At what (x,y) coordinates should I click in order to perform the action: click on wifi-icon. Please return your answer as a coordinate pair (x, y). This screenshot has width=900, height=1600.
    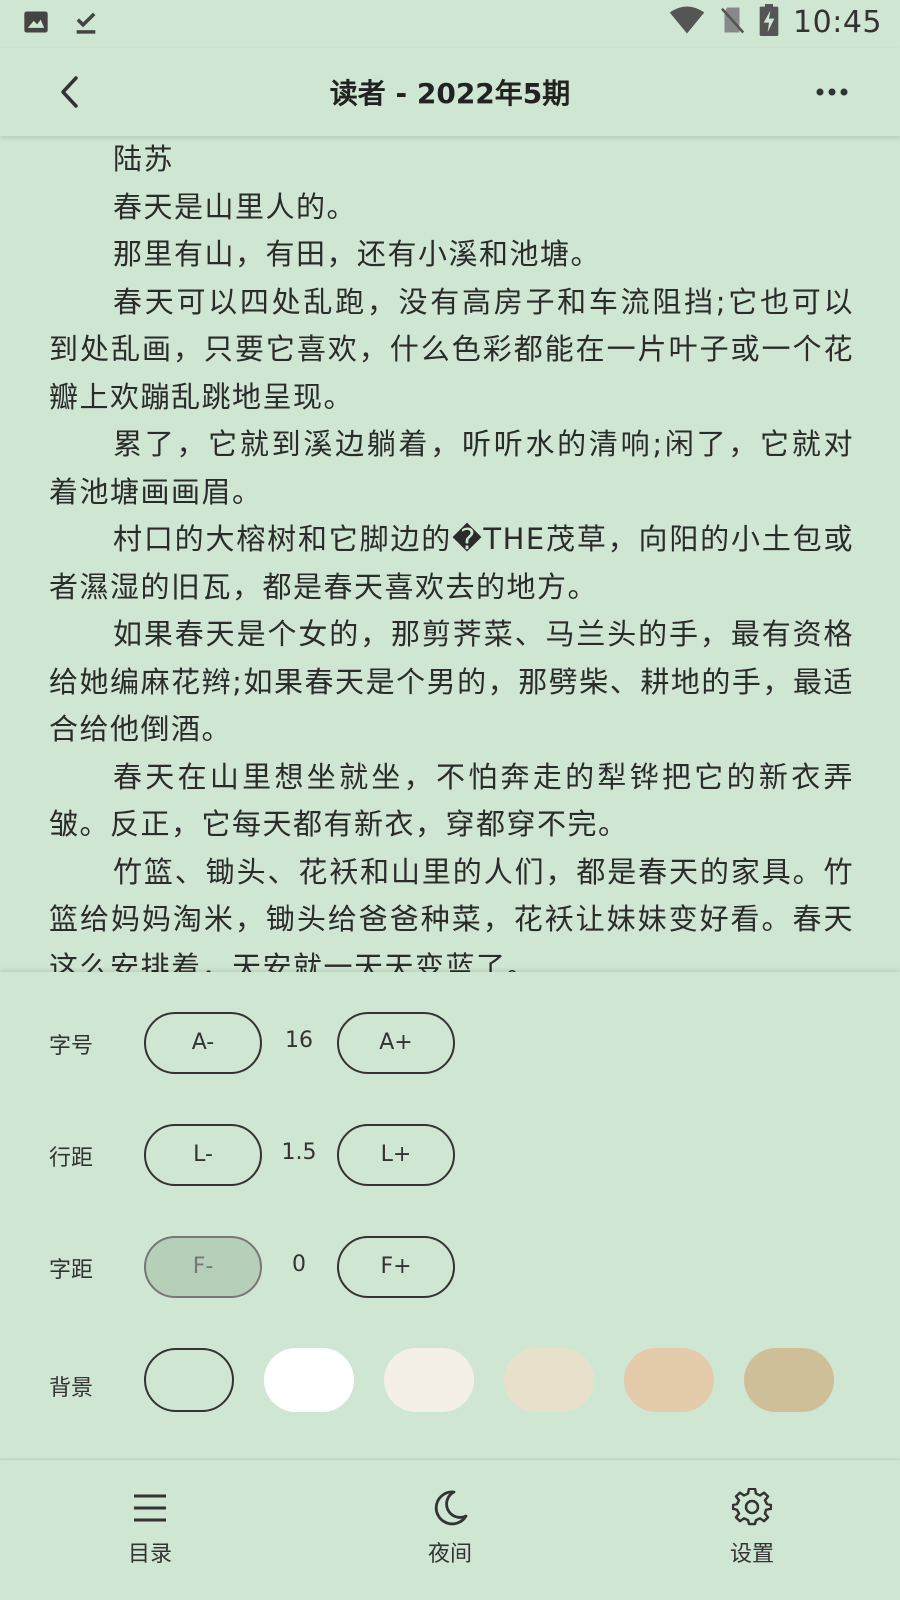
    Looking at the image, I should click on (687, 22).